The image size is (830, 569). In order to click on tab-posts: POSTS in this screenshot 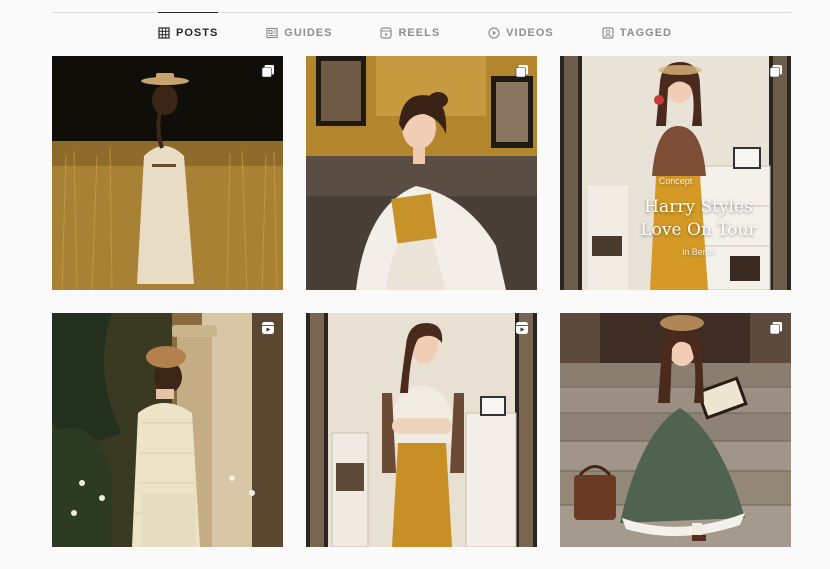, I will do `click(188, 32)`.